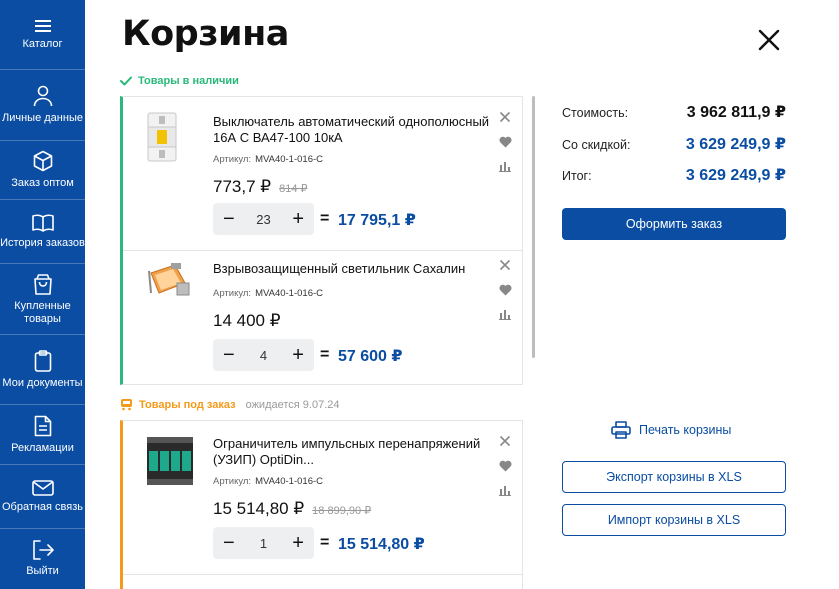 The width and height of the screenshot is (839, 589). What do you see at coordinates (169, 279) in the screenshot?
I see `floodlight-image` at bounding box center [169, 279].